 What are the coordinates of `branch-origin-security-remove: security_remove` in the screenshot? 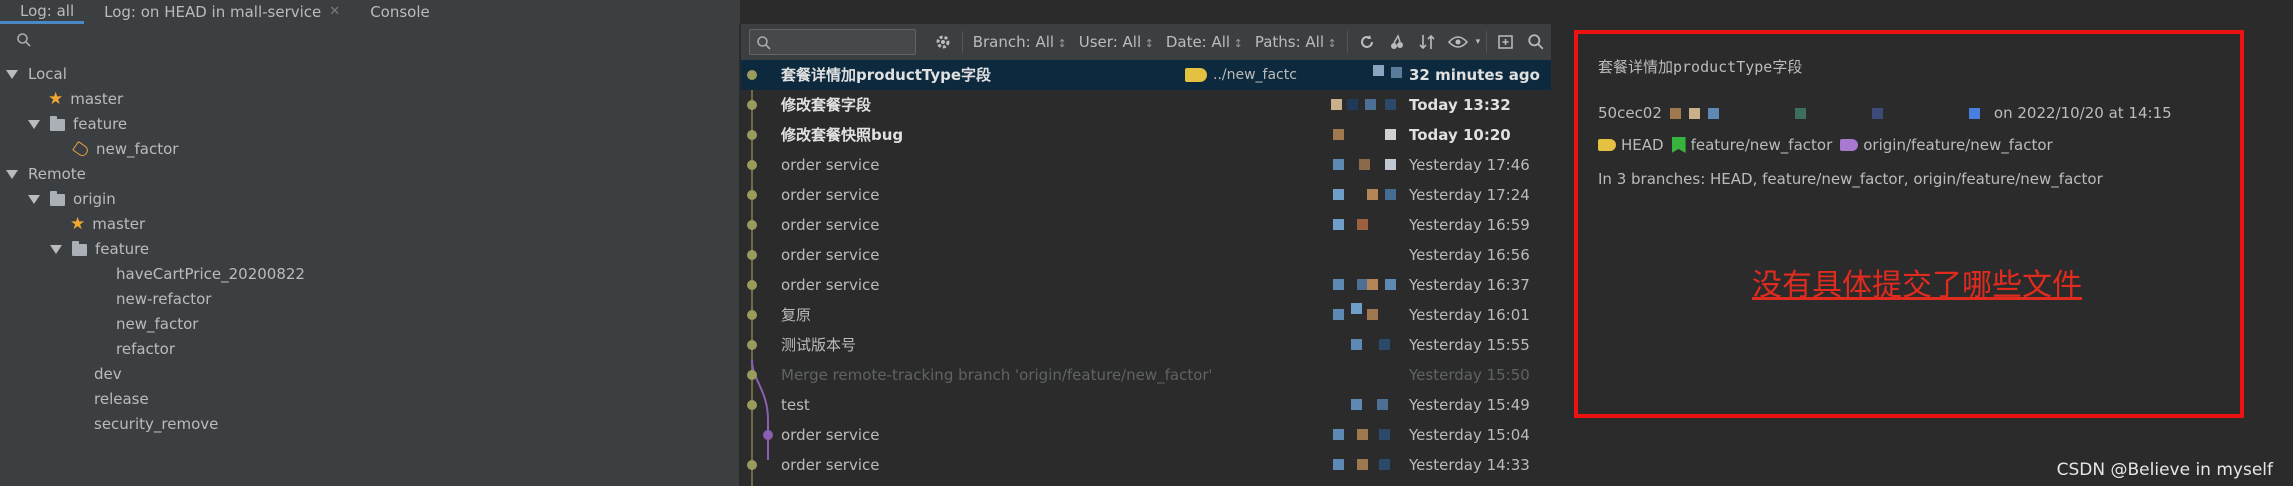 It's located at (156, 424).